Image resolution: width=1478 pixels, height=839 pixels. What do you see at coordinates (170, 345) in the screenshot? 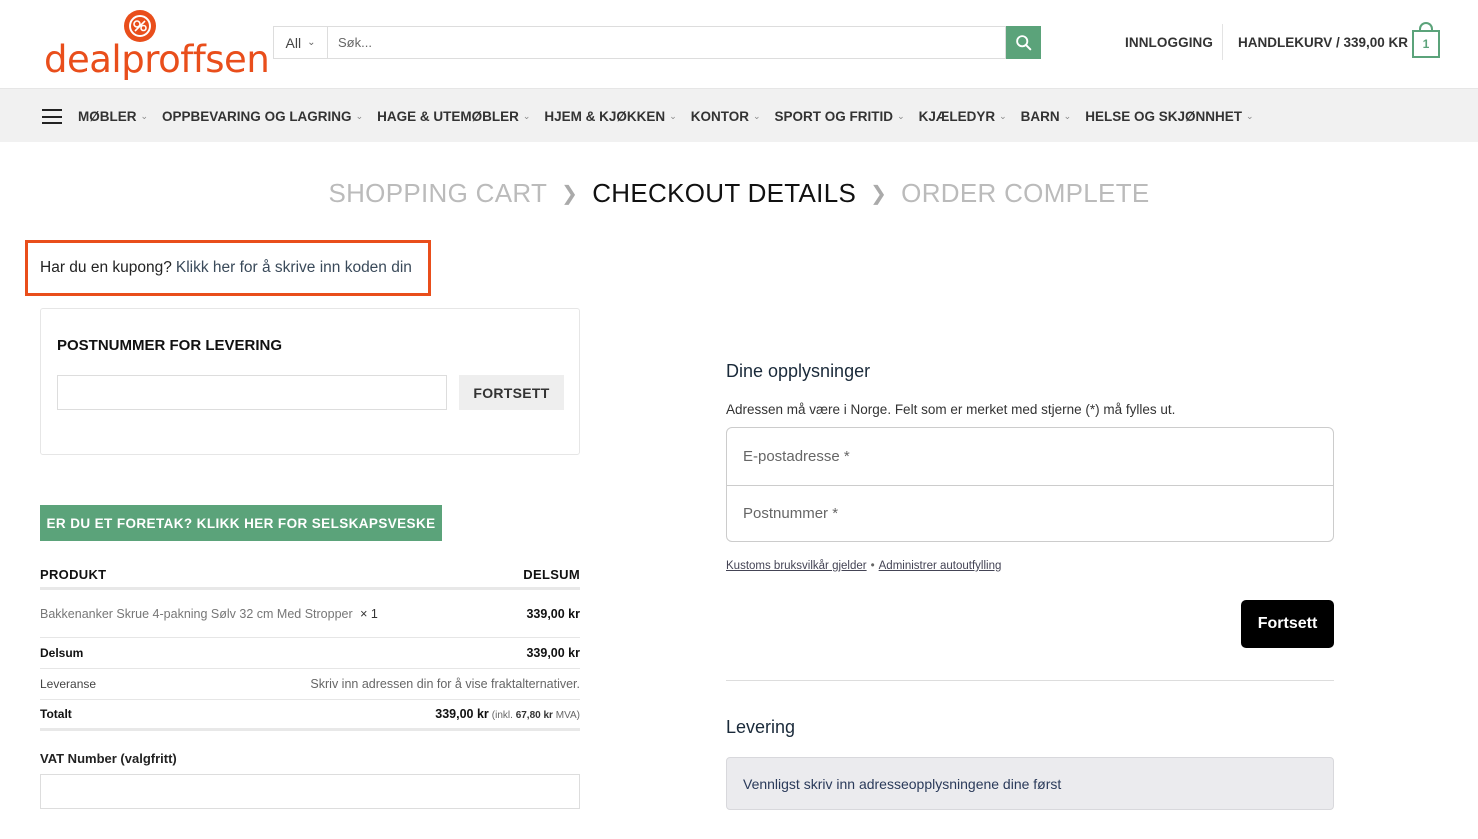
I see `postal-code-title: POSTNUMMER FOR LEVERING` at bounding box center [170, 345].